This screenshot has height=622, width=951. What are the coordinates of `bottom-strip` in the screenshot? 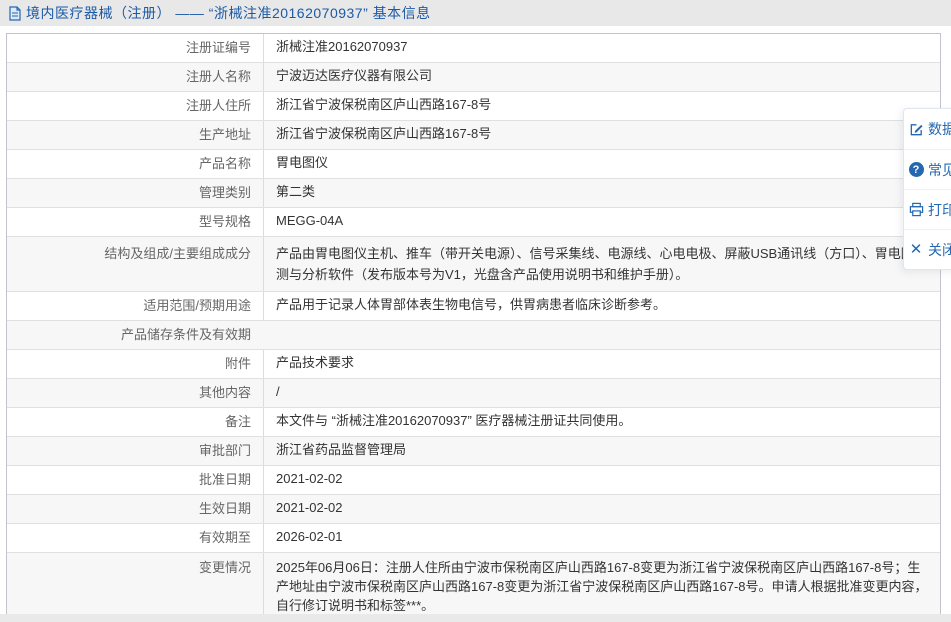 It's located at (475, 618).